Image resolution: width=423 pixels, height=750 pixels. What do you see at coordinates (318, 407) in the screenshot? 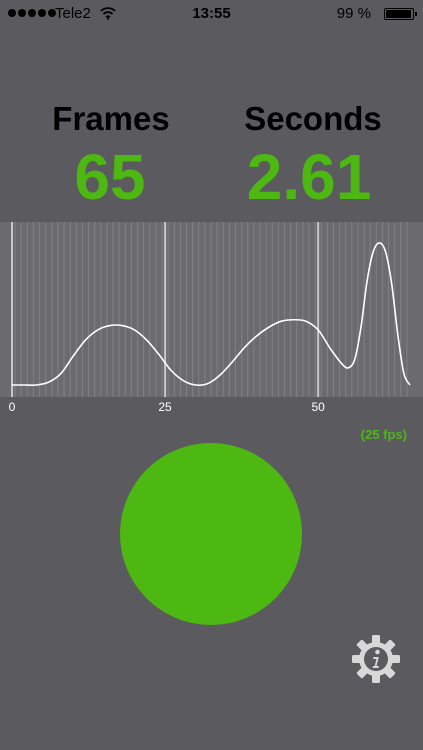
I see `x-tick-label: 50` at bounding box center [318, 407].